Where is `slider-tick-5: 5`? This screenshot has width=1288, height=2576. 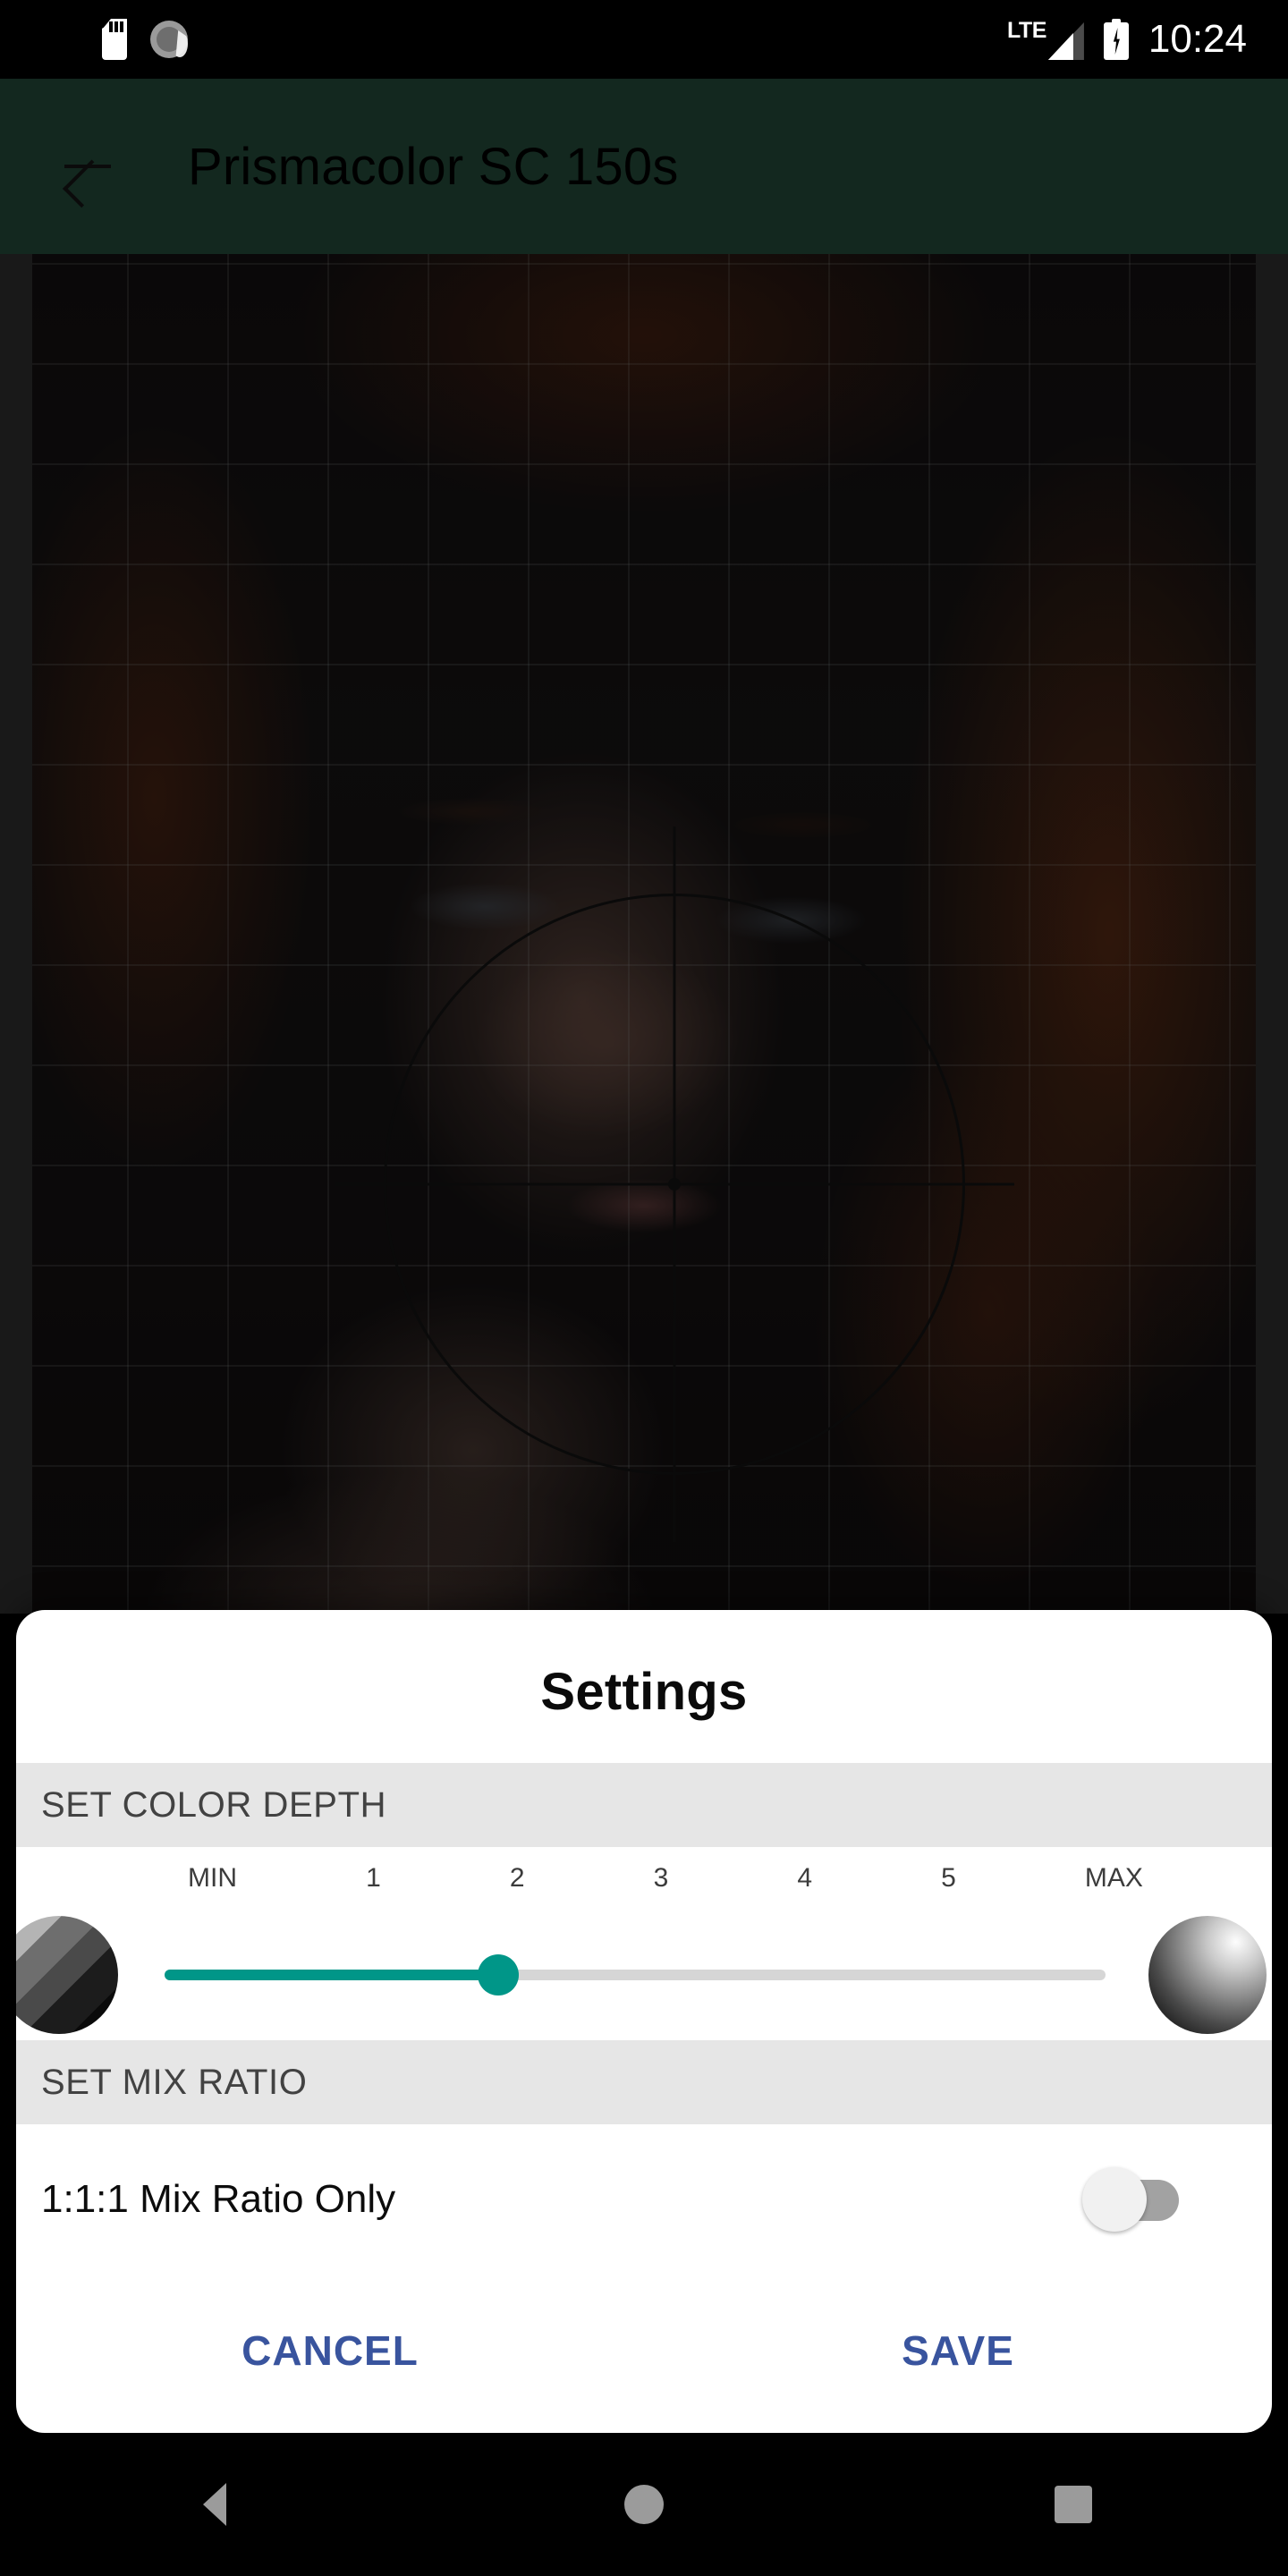 slider-tick-5: 5 is located at coordinates (948, 1878).